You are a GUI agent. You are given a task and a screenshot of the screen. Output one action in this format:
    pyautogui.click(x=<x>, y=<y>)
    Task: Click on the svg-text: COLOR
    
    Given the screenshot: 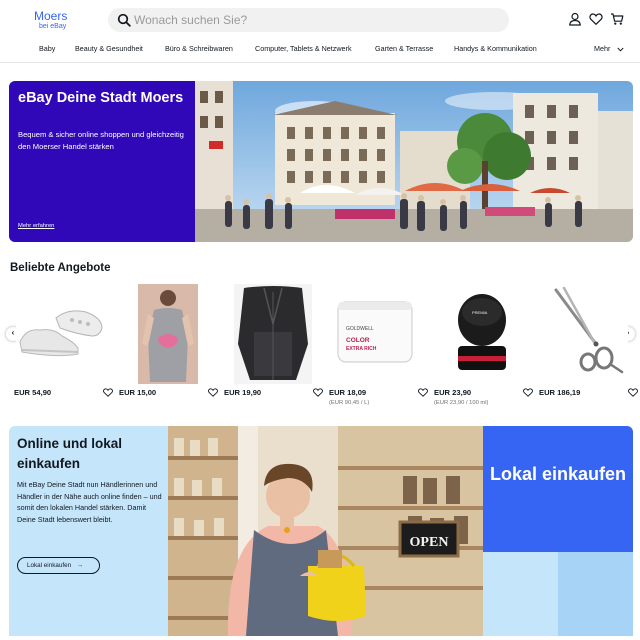 What is the action you would take?
    pyautogui.click(x=358, y=340)
    